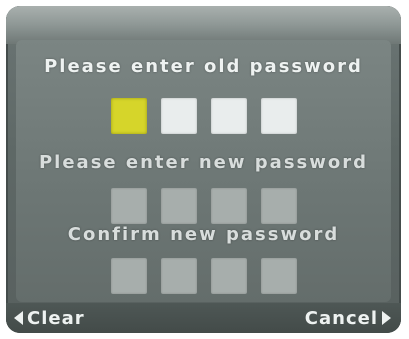  I want to click on confirm-password-label: Confirm new password, so click(203, 234).